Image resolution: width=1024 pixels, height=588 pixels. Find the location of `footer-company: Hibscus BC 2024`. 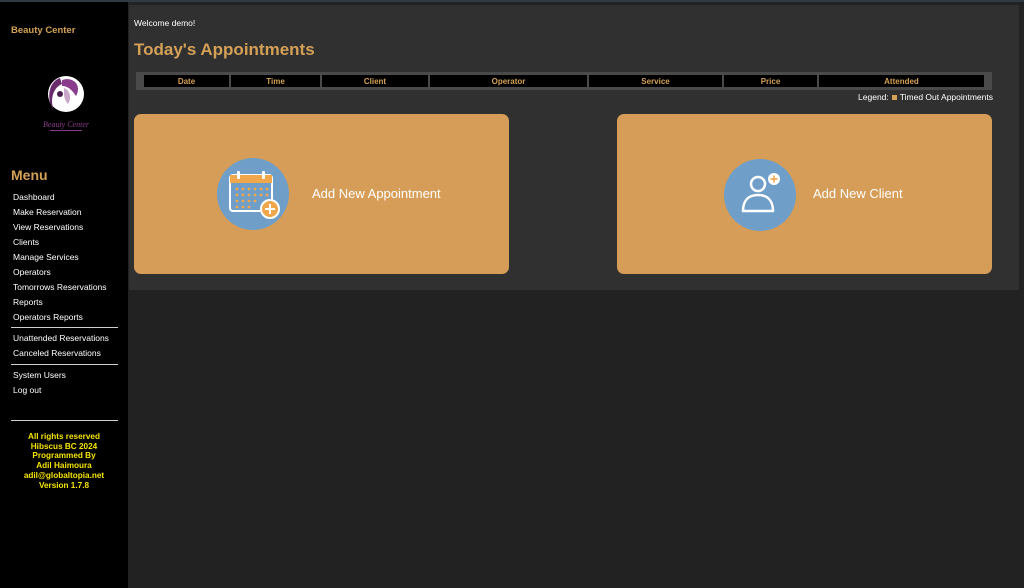

footer-company: Hibscus BC 2024 is located at coordinates (64, 446).